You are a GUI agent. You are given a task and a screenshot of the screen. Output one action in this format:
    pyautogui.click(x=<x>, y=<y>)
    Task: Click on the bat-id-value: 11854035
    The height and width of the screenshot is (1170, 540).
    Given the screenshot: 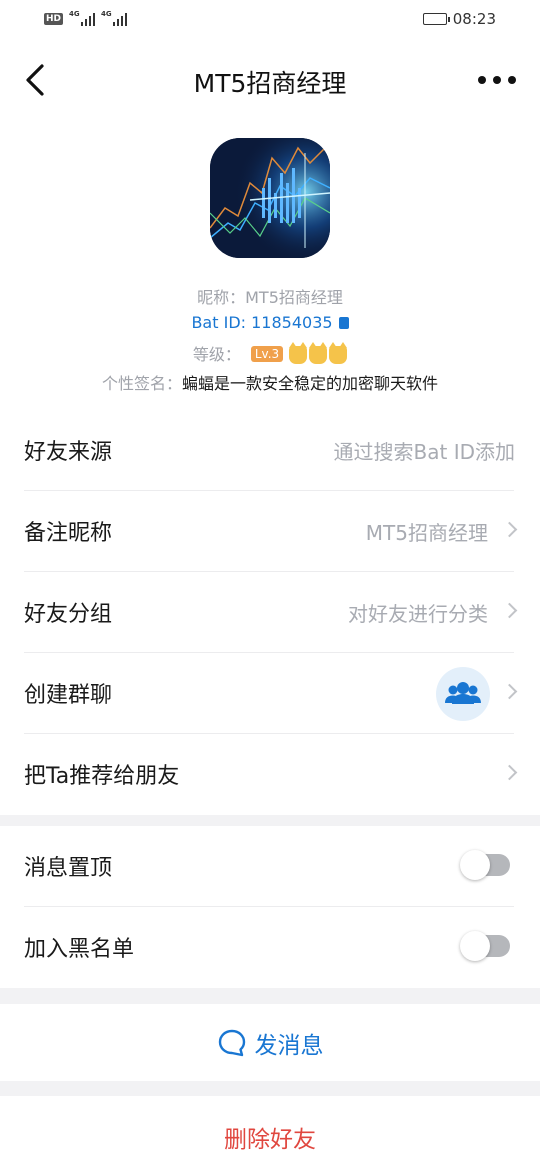 What is the action you would take?
    pyautogui.click(x=292, y=322)
    